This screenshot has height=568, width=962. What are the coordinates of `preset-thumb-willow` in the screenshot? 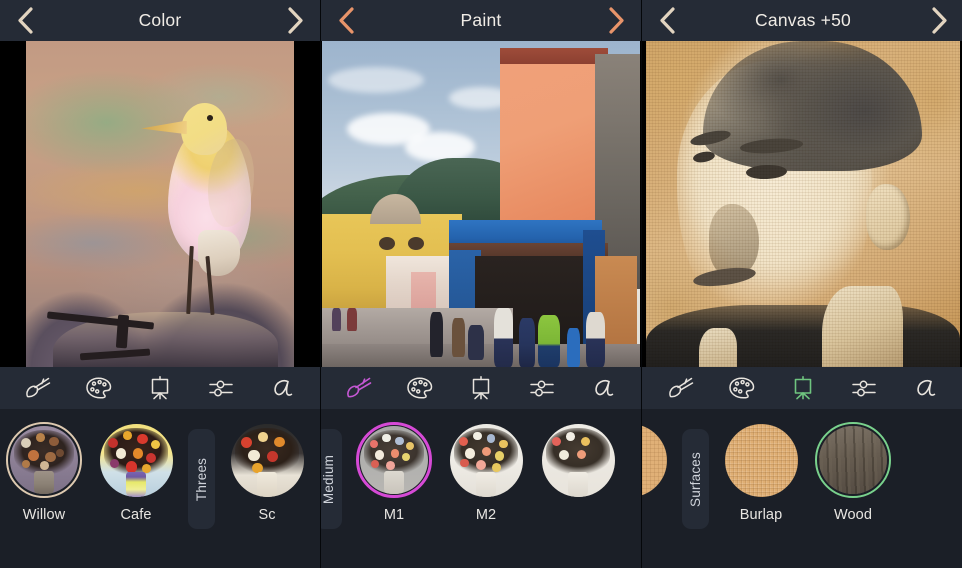 It's located at (44, 460).